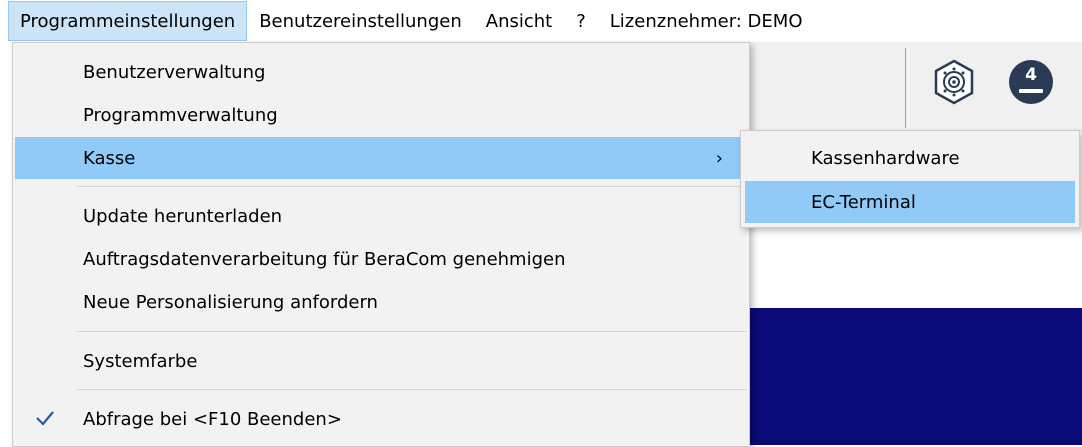  What do you see at coordinates (180, 115) in the screenshot?
I see `menu-item-label: Programmverwaltung` at bounding box center [180, 115].